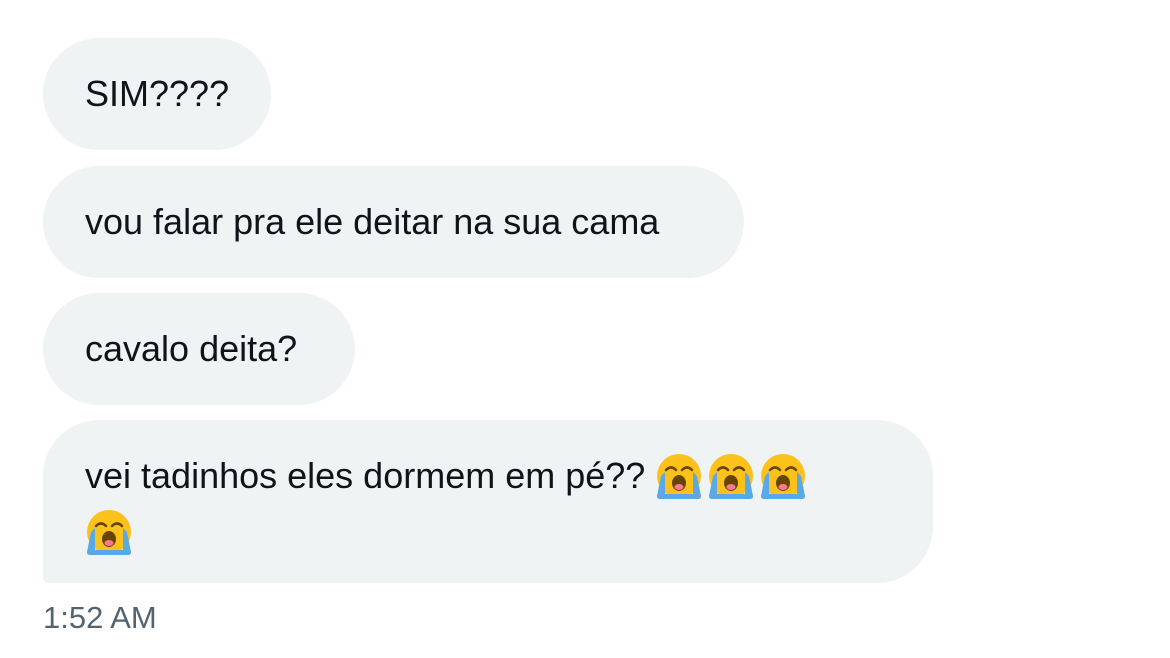 This screenshot has height=658, width=1170. I want to click on message-bubble-2: vou falar pra ele deitar na sua cama, so click(393, 222).